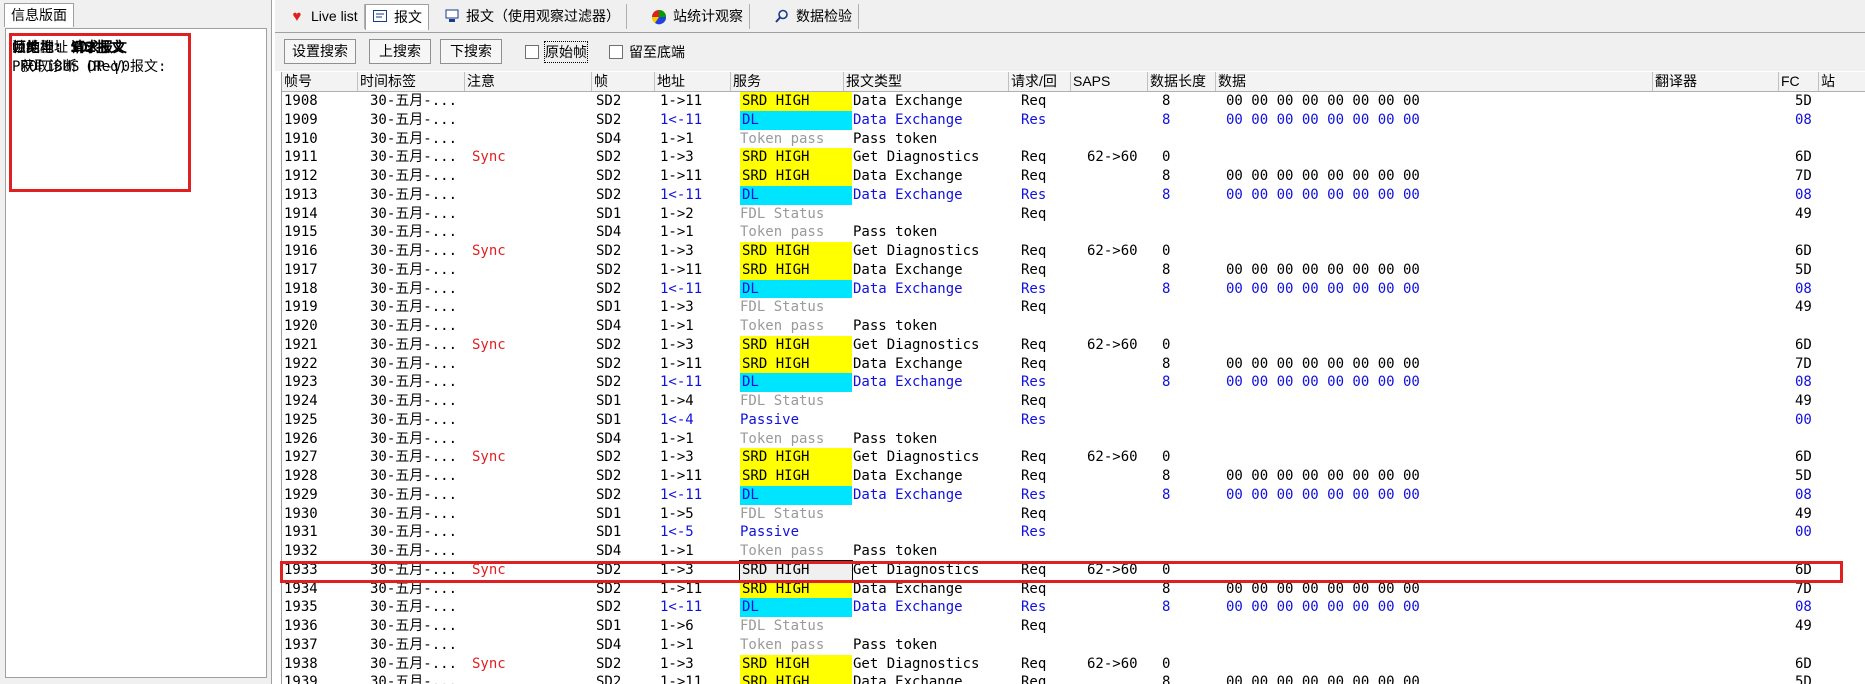 This screenshot has height=684, width=1865. What do you see at coordinates (647, 52) in the screenshot?
I see `stay-bottom-checkbox: 留至底端` at bounding box center [647, 52].